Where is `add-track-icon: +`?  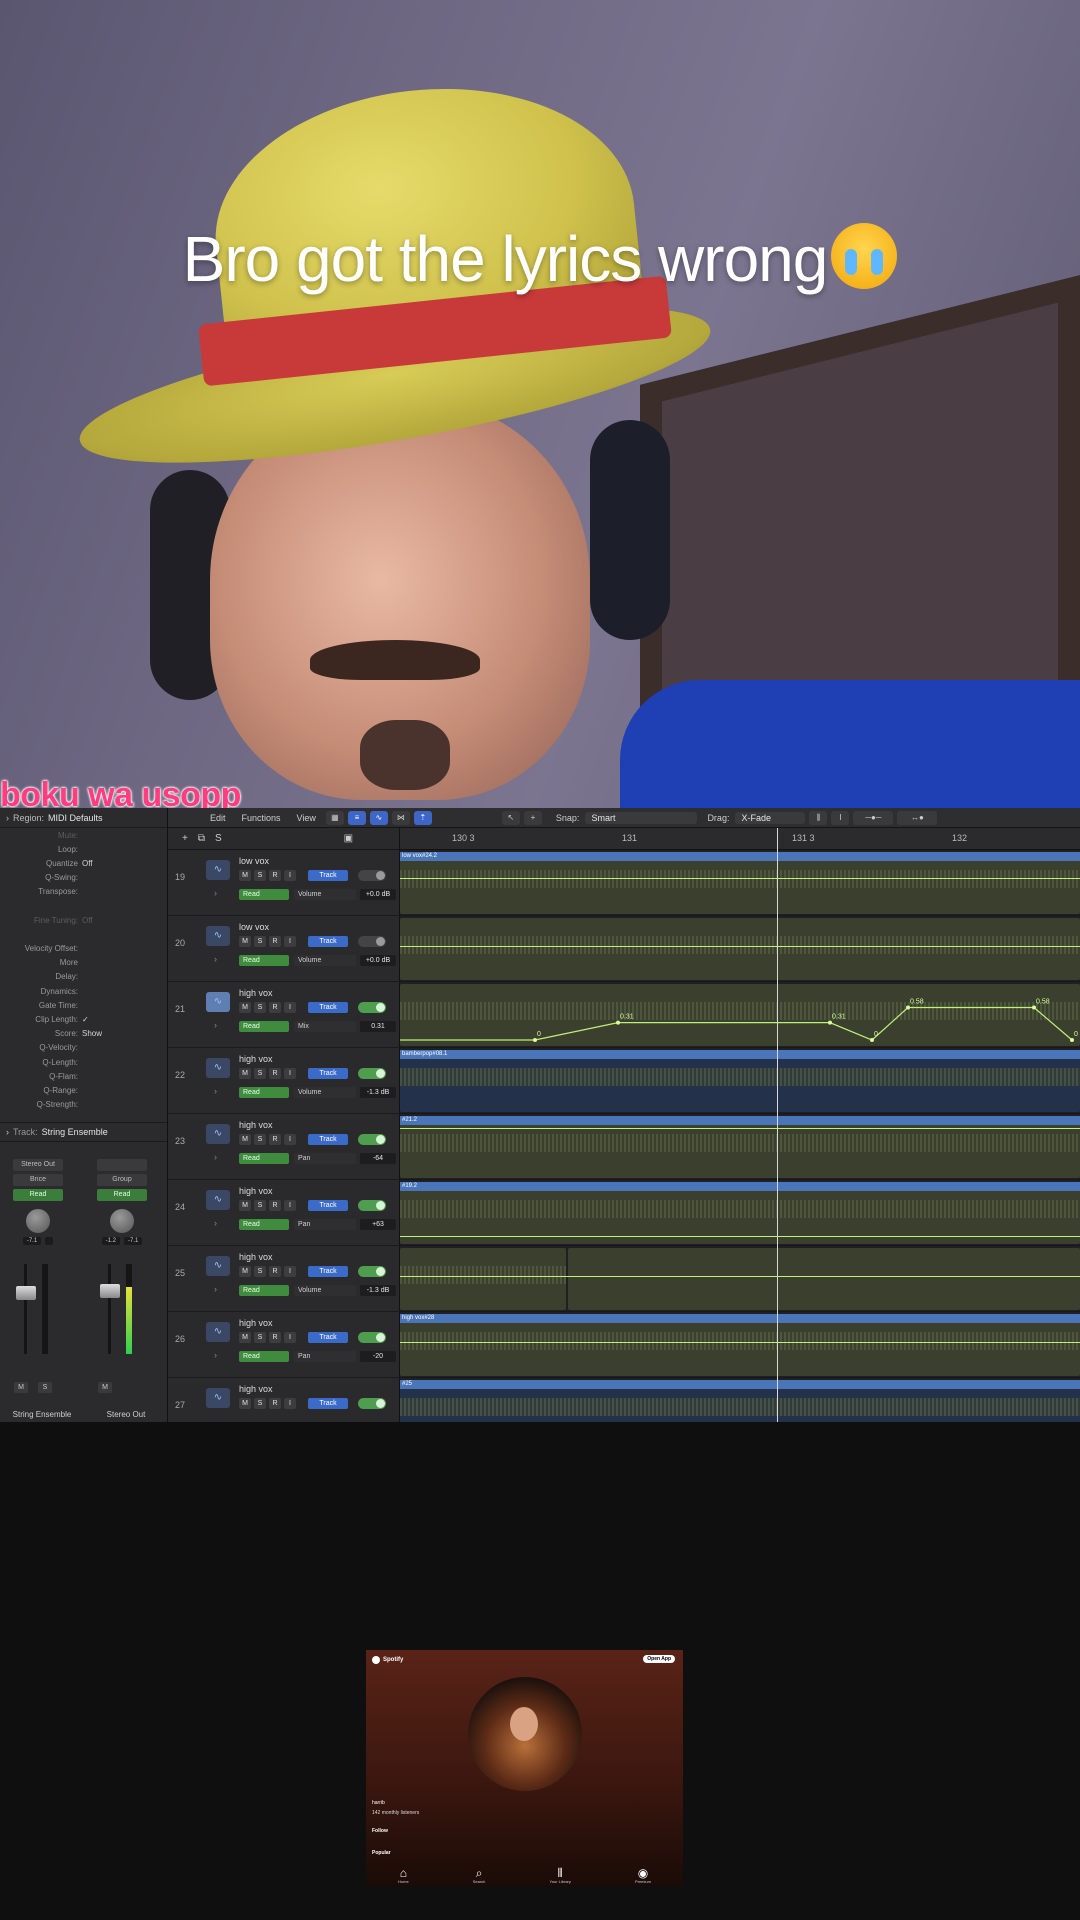
add-track-icon: + is located at coordinates (185, 838).